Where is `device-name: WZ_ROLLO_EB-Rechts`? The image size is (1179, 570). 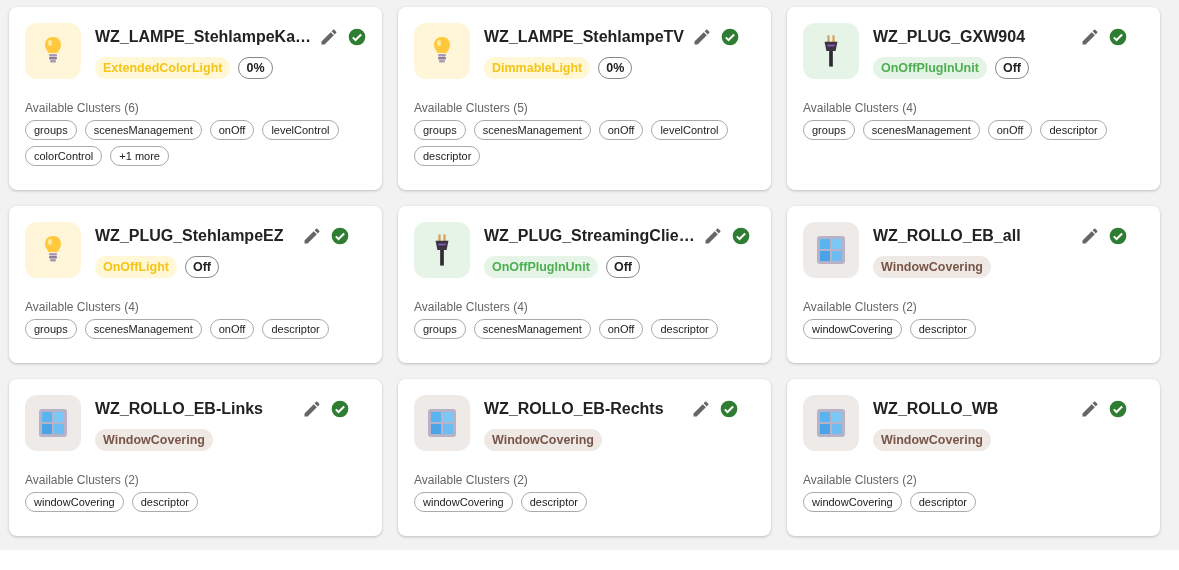
device-name: WZ_ROLLO_EB-Rechts is located at coordinates (574, 409).